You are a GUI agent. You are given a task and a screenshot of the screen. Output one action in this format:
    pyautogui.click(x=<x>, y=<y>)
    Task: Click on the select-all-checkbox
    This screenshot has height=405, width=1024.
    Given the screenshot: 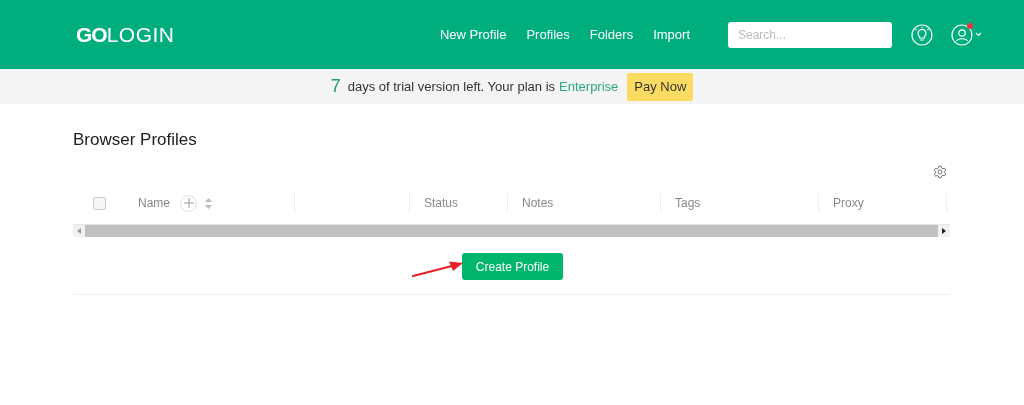 What is the action you would take?
    pyautogui.click(x=99, y=203)
    